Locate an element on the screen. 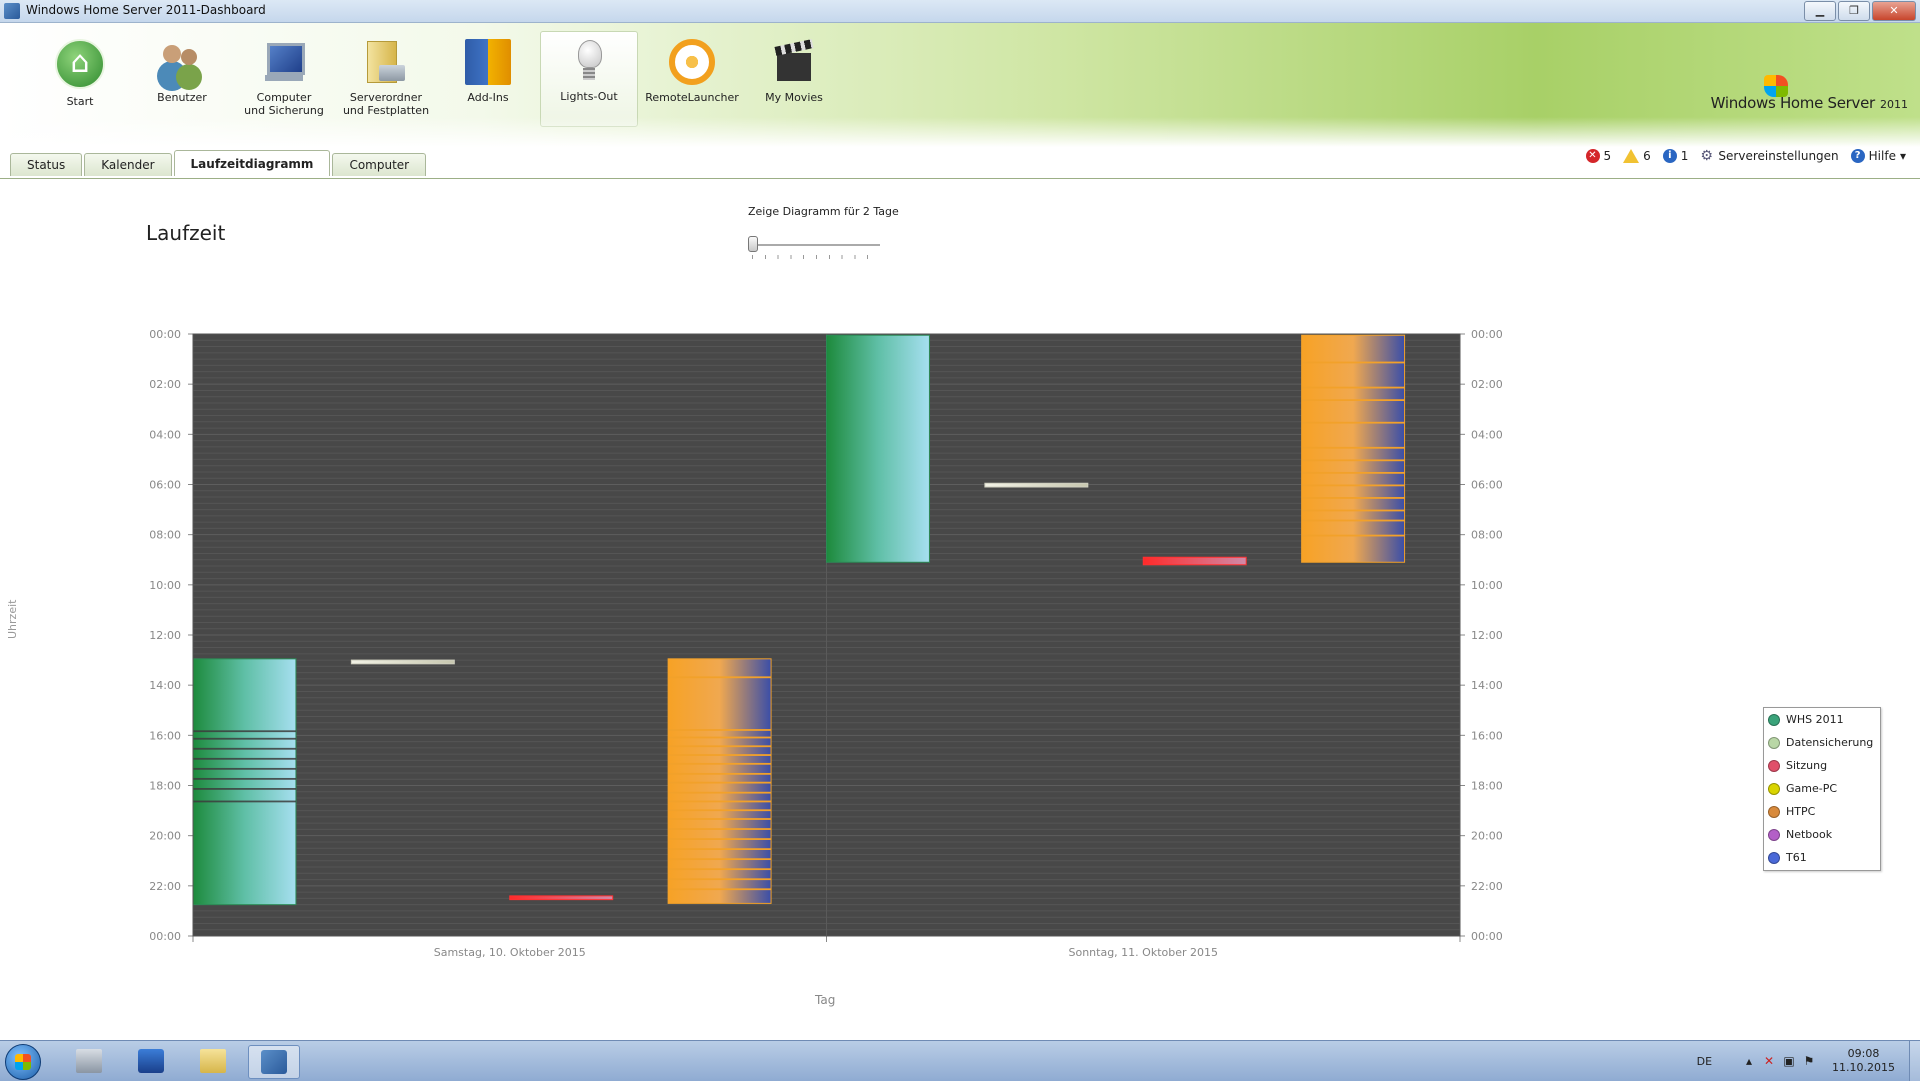 Image resolution: width=1920 pixels, height=1081 pixels. tab-kalender: Kalender is located at coordinates (128, 164).